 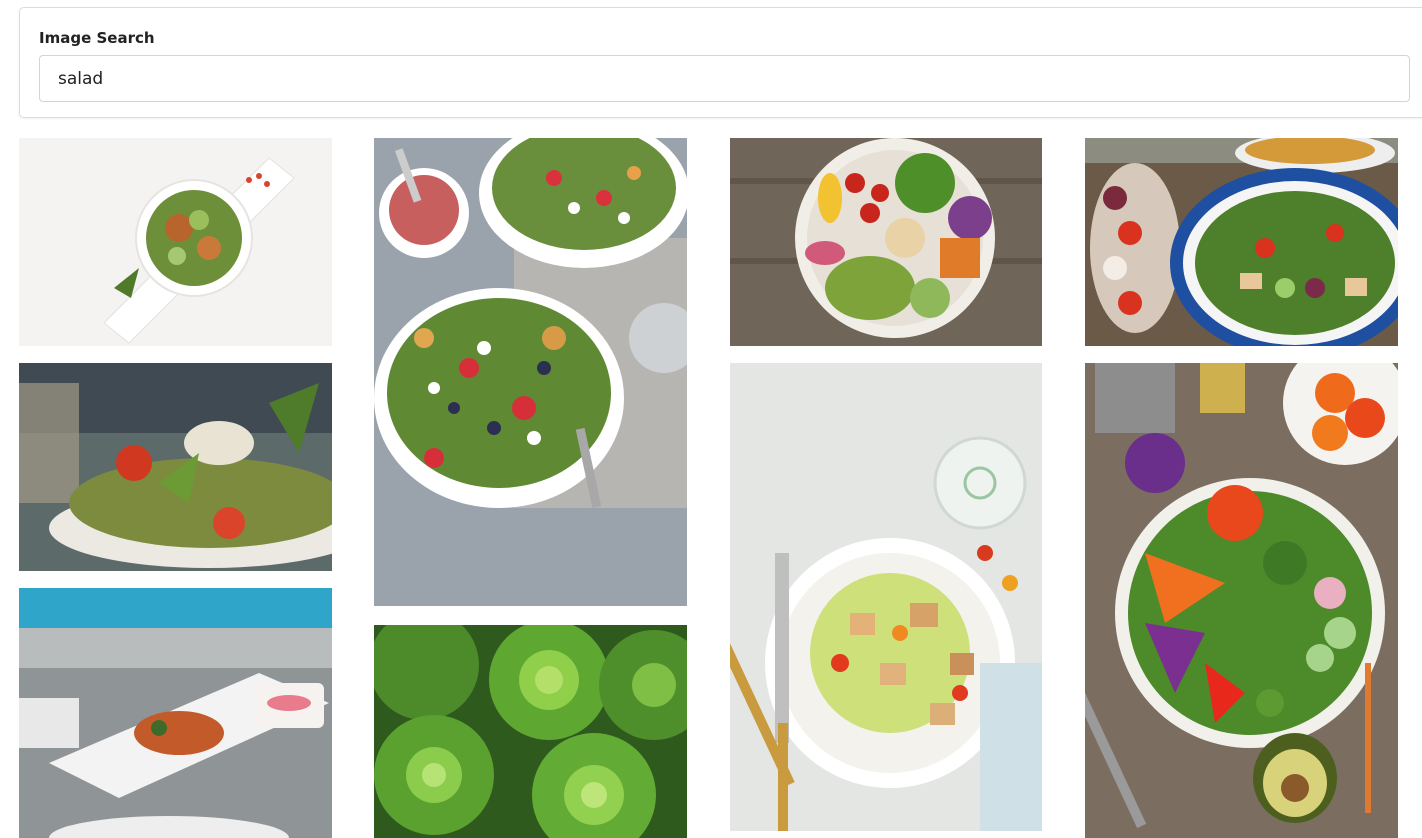 I want to click on image-result-salad-bowl-on-white-board, so click(x=175, y=242).